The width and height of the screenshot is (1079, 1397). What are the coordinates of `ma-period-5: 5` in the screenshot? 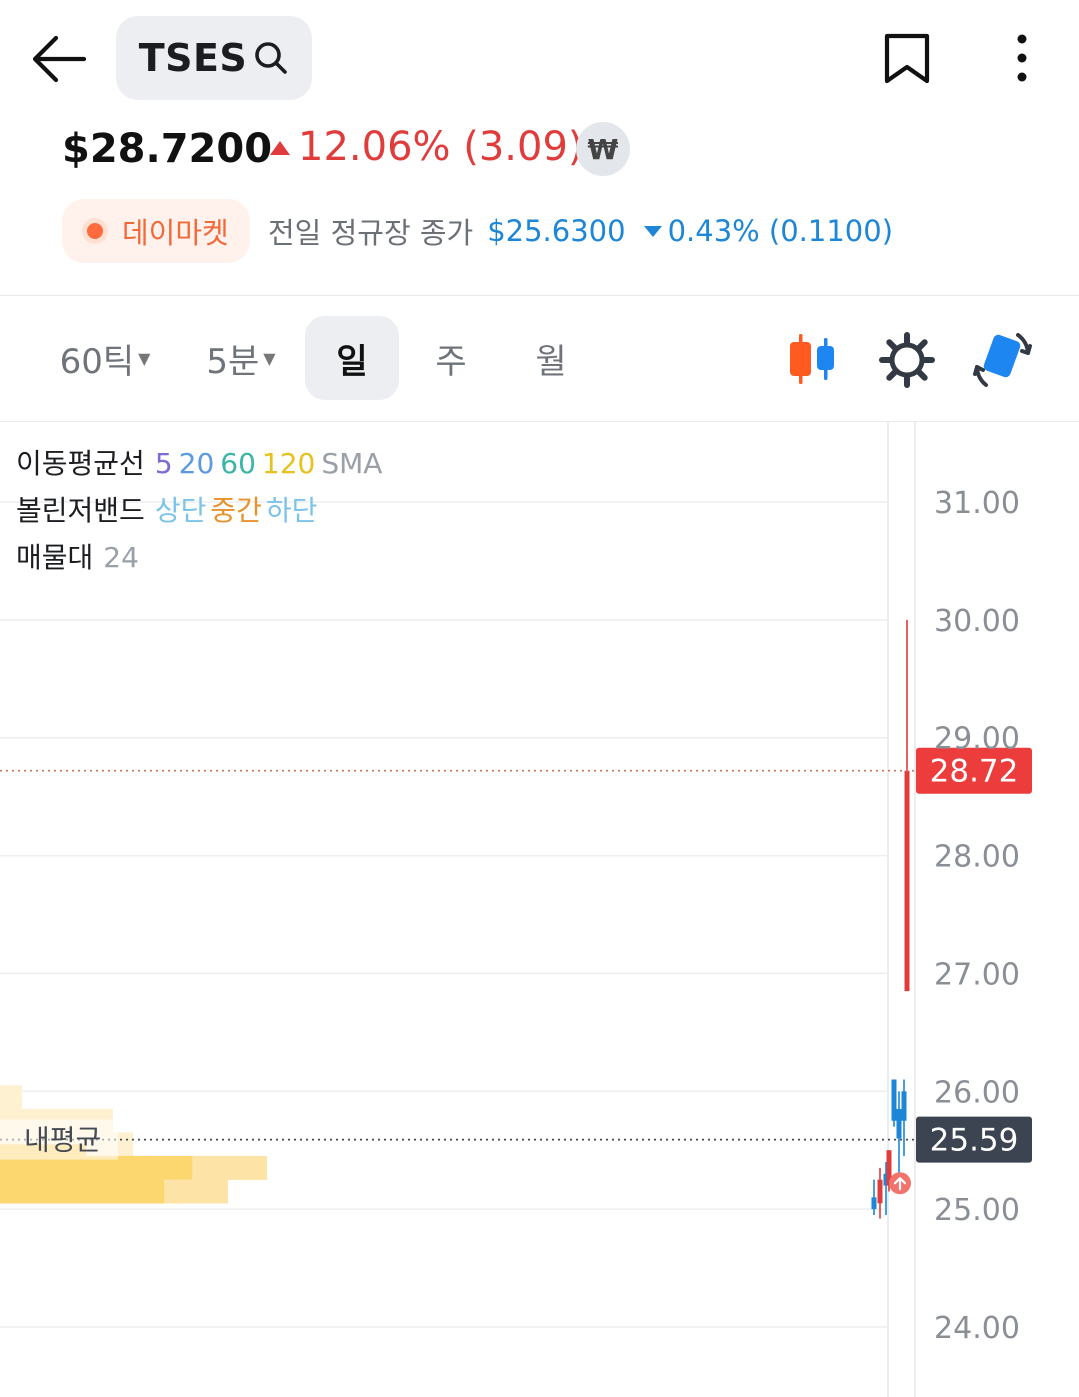 It's located at (163, 463).